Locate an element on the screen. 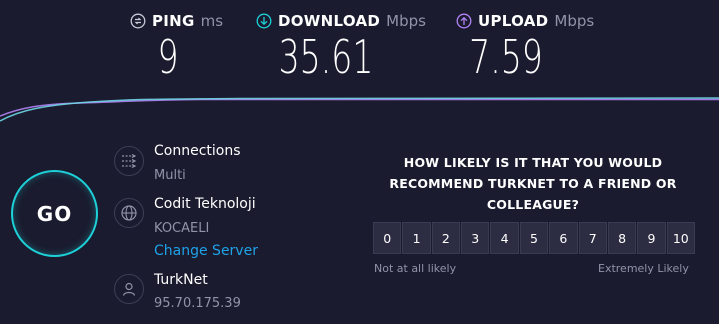  server-location: KOCAELI is located at coordinates (182, 228).